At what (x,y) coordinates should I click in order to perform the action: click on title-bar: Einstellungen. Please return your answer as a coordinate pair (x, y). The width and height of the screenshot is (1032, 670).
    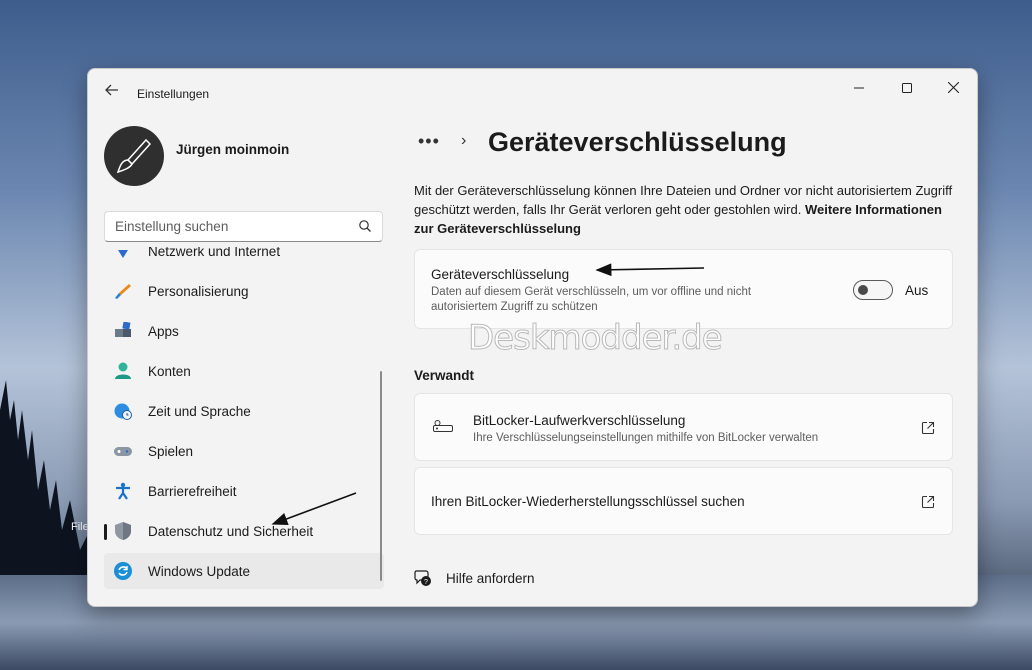
    Looking at the image, I should click on (532, 93).